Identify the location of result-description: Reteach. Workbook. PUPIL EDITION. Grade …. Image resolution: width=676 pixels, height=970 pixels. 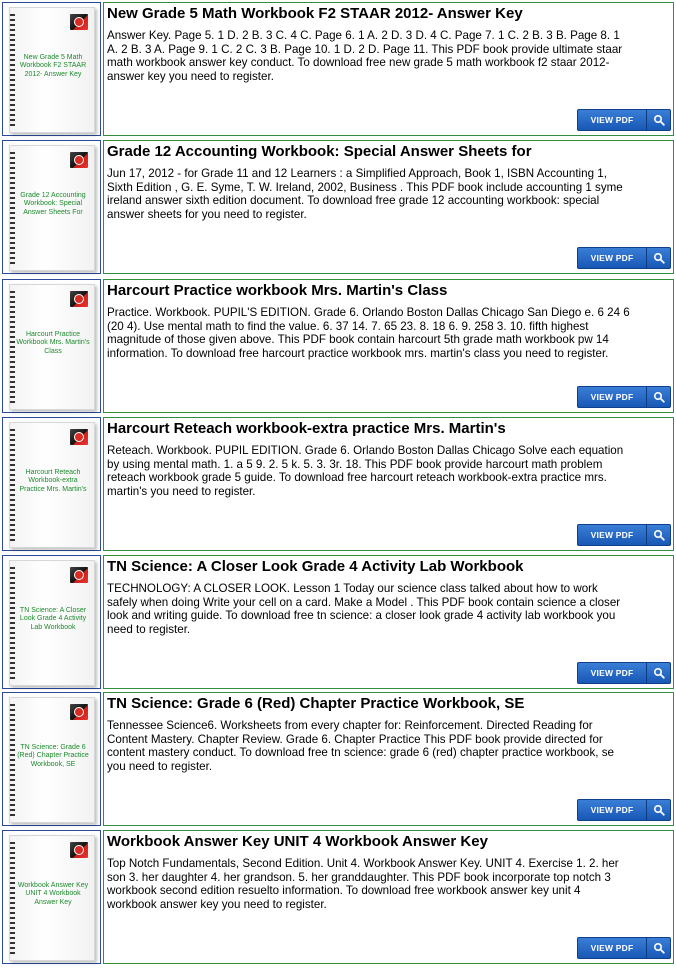
(386, 471).